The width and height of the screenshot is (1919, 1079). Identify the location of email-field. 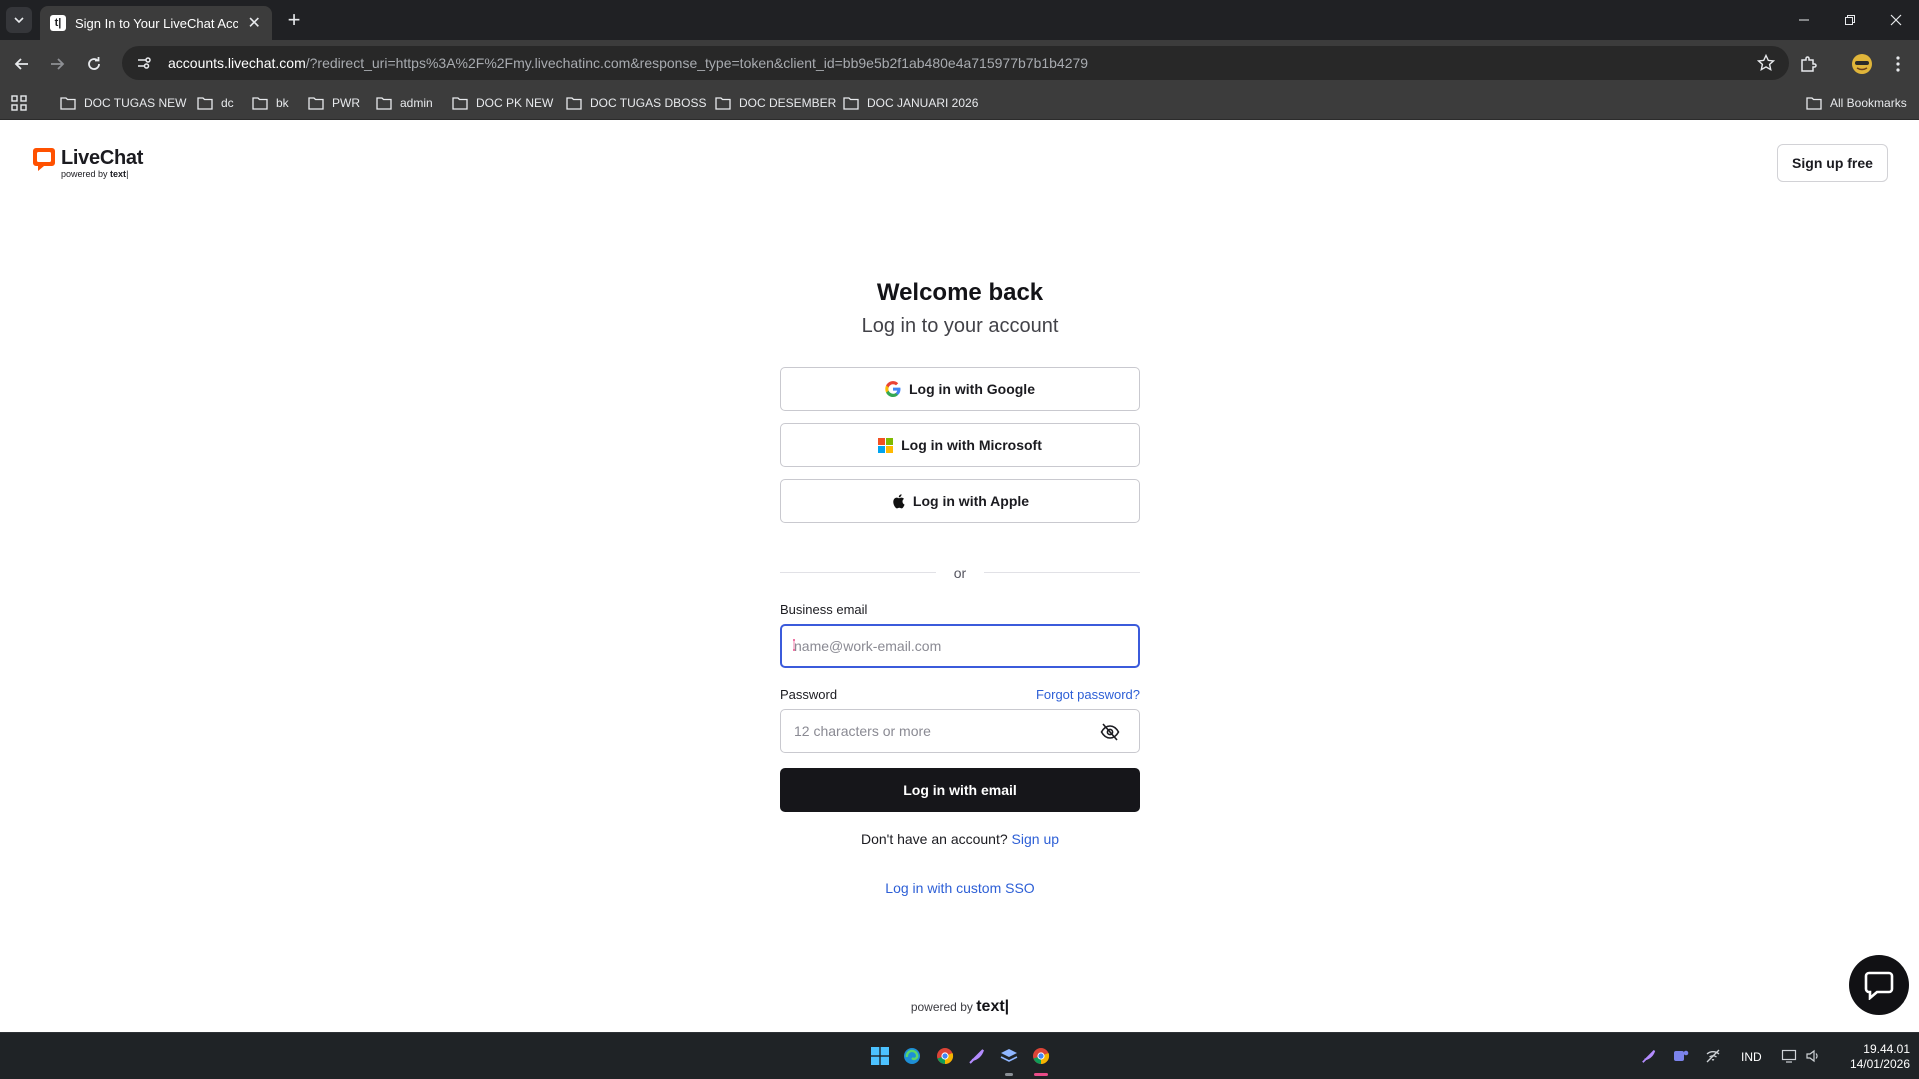
(960, 646).